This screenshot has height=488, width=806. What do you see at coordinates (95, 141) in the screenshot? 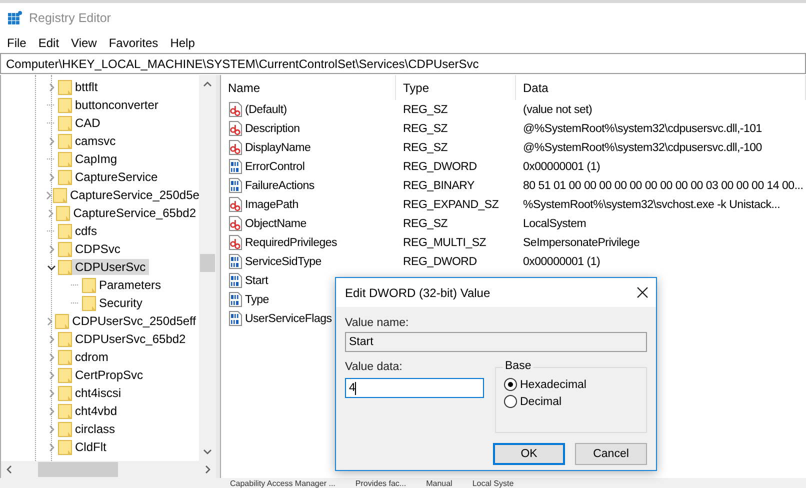
I see `tree-item: camsvc` at bounding box center [95, 141].